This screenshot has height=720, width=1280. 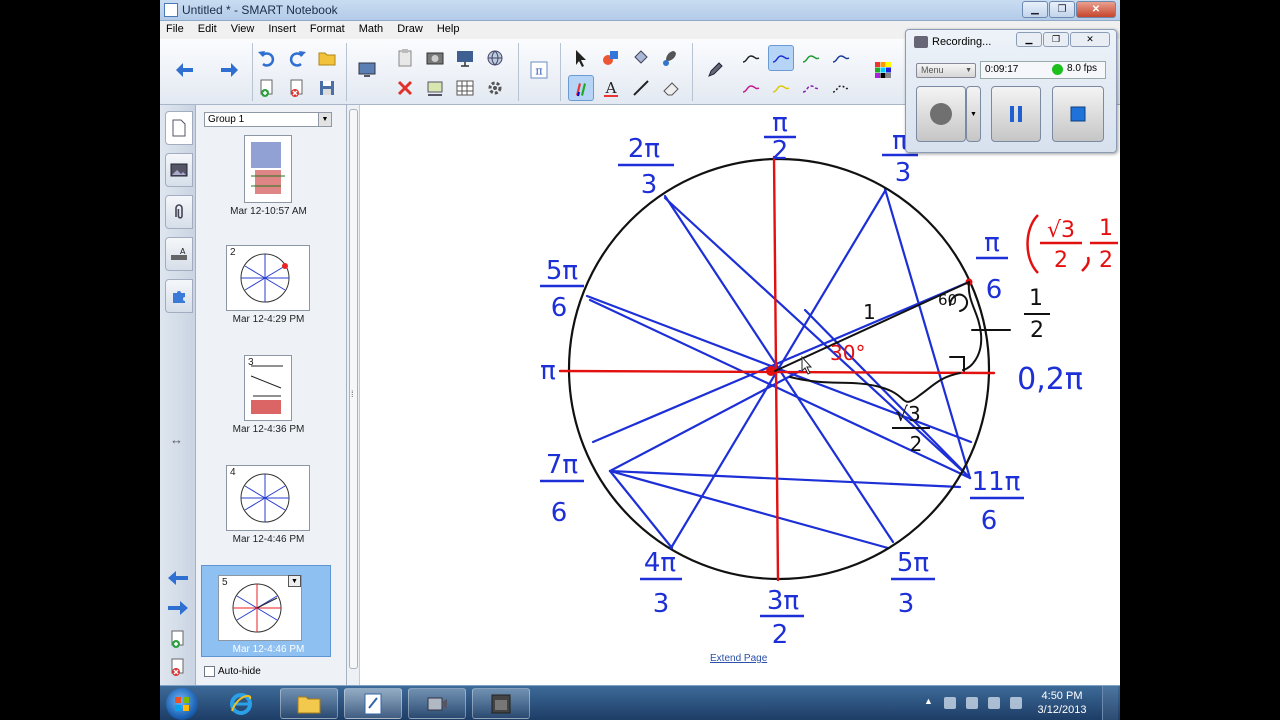 I want to click on math-tools-button: π, so click(x=539, y=70).